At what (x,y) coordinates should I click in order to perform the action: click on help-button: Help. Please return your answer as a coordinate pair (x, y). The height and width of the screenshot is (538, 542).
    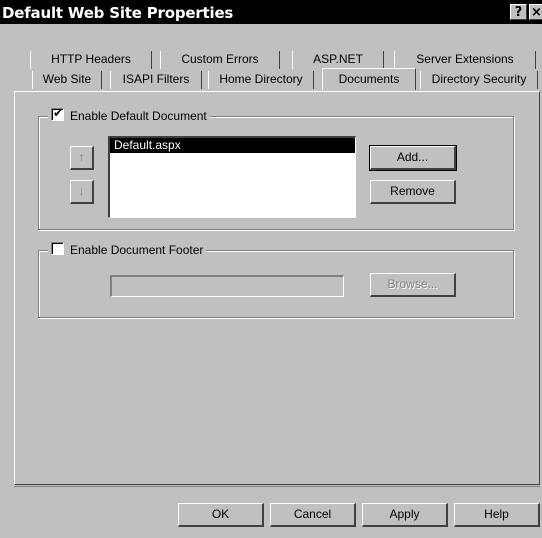
    Looking at the image, I should click on (497, 515).